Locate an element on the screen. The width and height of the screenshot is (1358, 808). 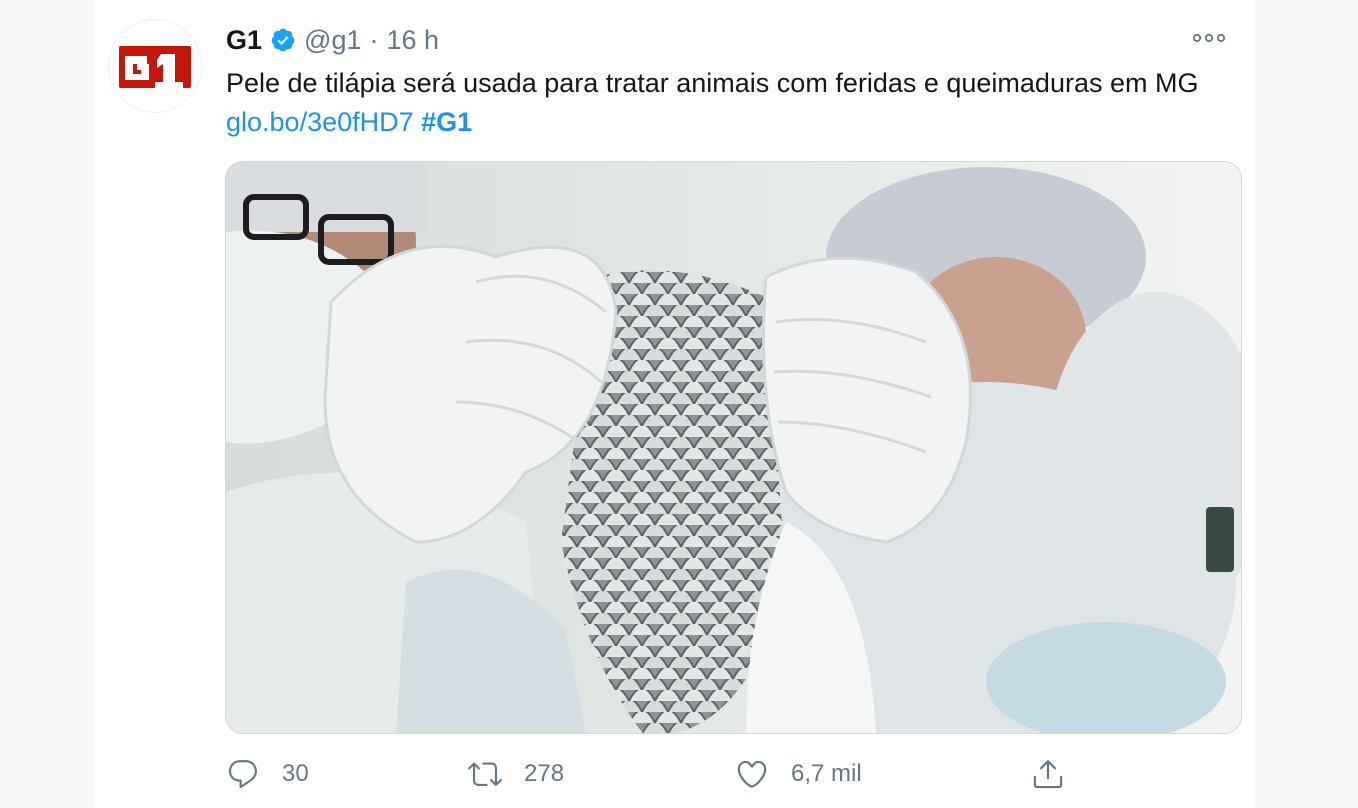
retweet-count: 278 is located at coordinates (544, 773).